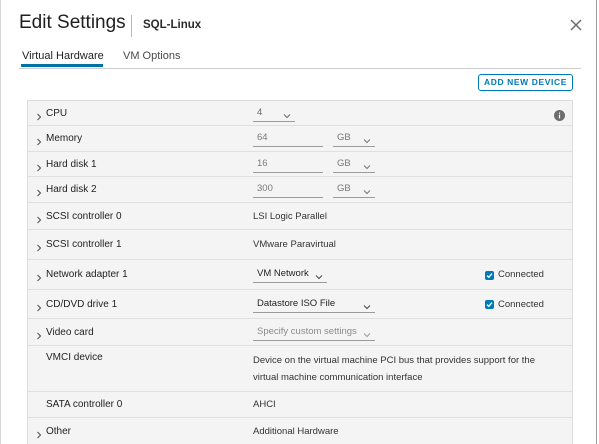 This screenshot has height=444, width=599. Describe the element at coordinates (344, 163) in the screenshot. I see `hard-disk-1-unit-select-value: GB` at that location.